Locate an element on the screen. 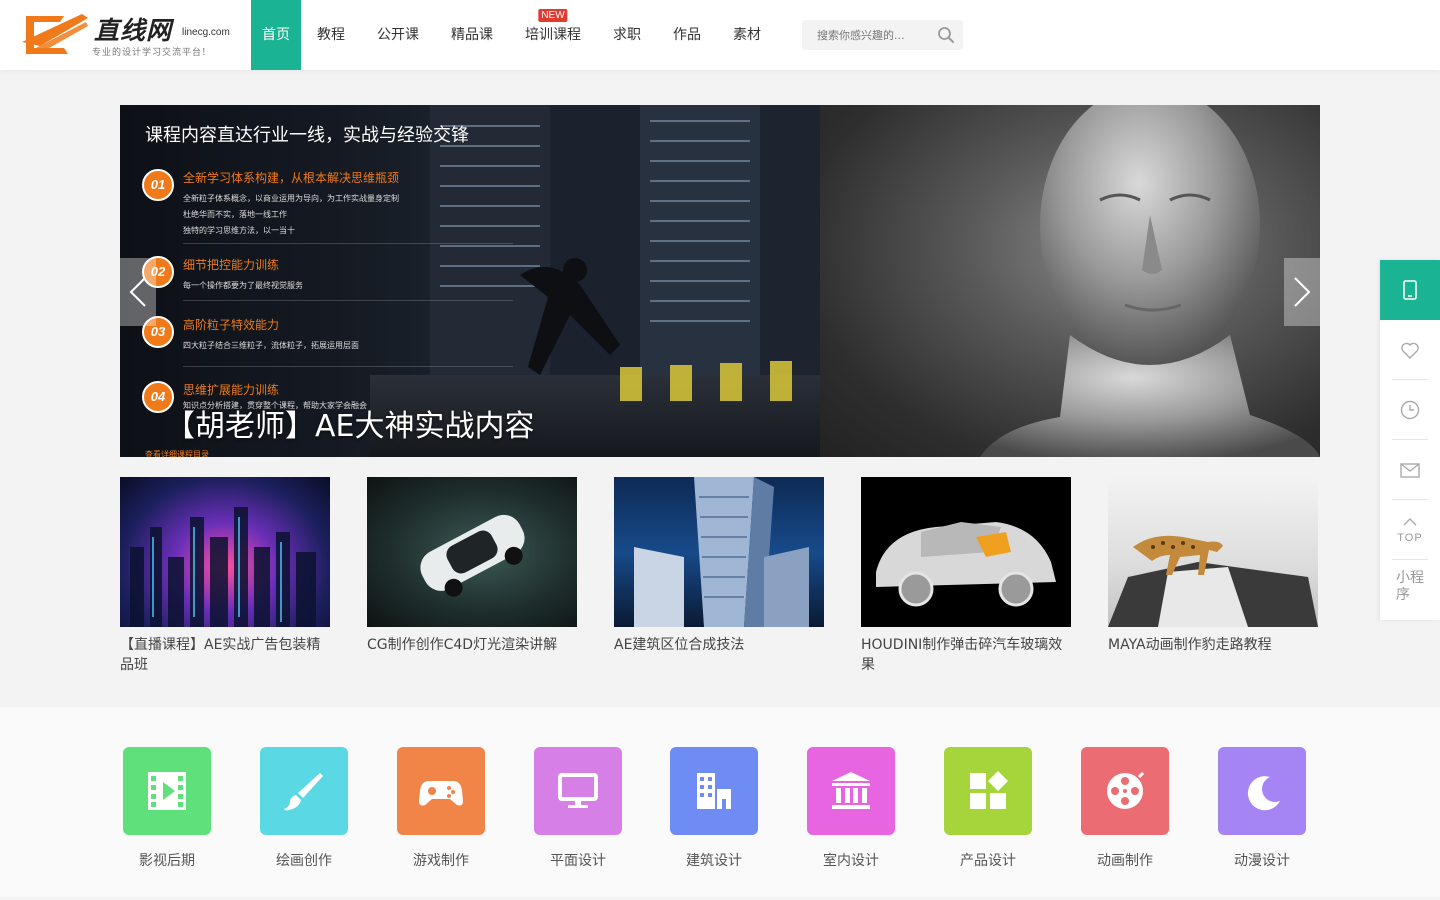  nav-item-tutorials: 教程 is located at coordinates (331, 35).